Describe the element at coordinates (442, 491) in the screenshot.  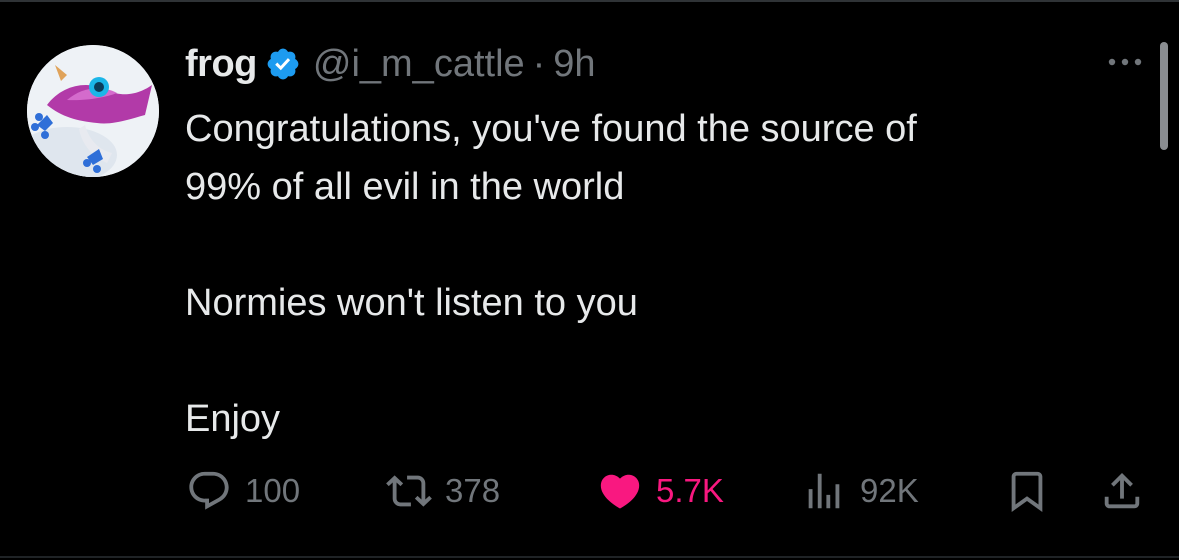
I see `repost-button: 378` at that location.